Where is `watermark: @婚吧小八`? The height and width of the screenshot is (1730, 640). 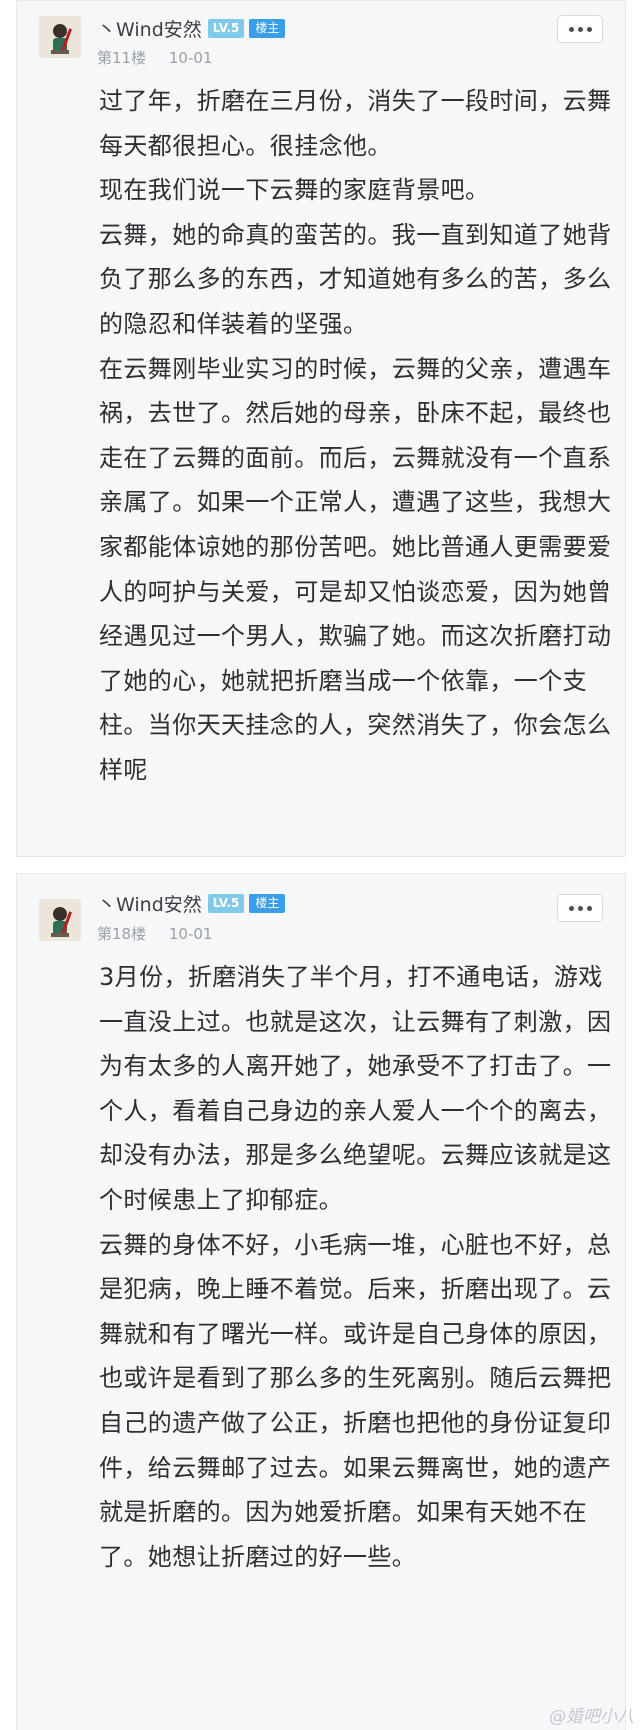
watermark: @婚吧小八 is located at coordinates (591, 1717).